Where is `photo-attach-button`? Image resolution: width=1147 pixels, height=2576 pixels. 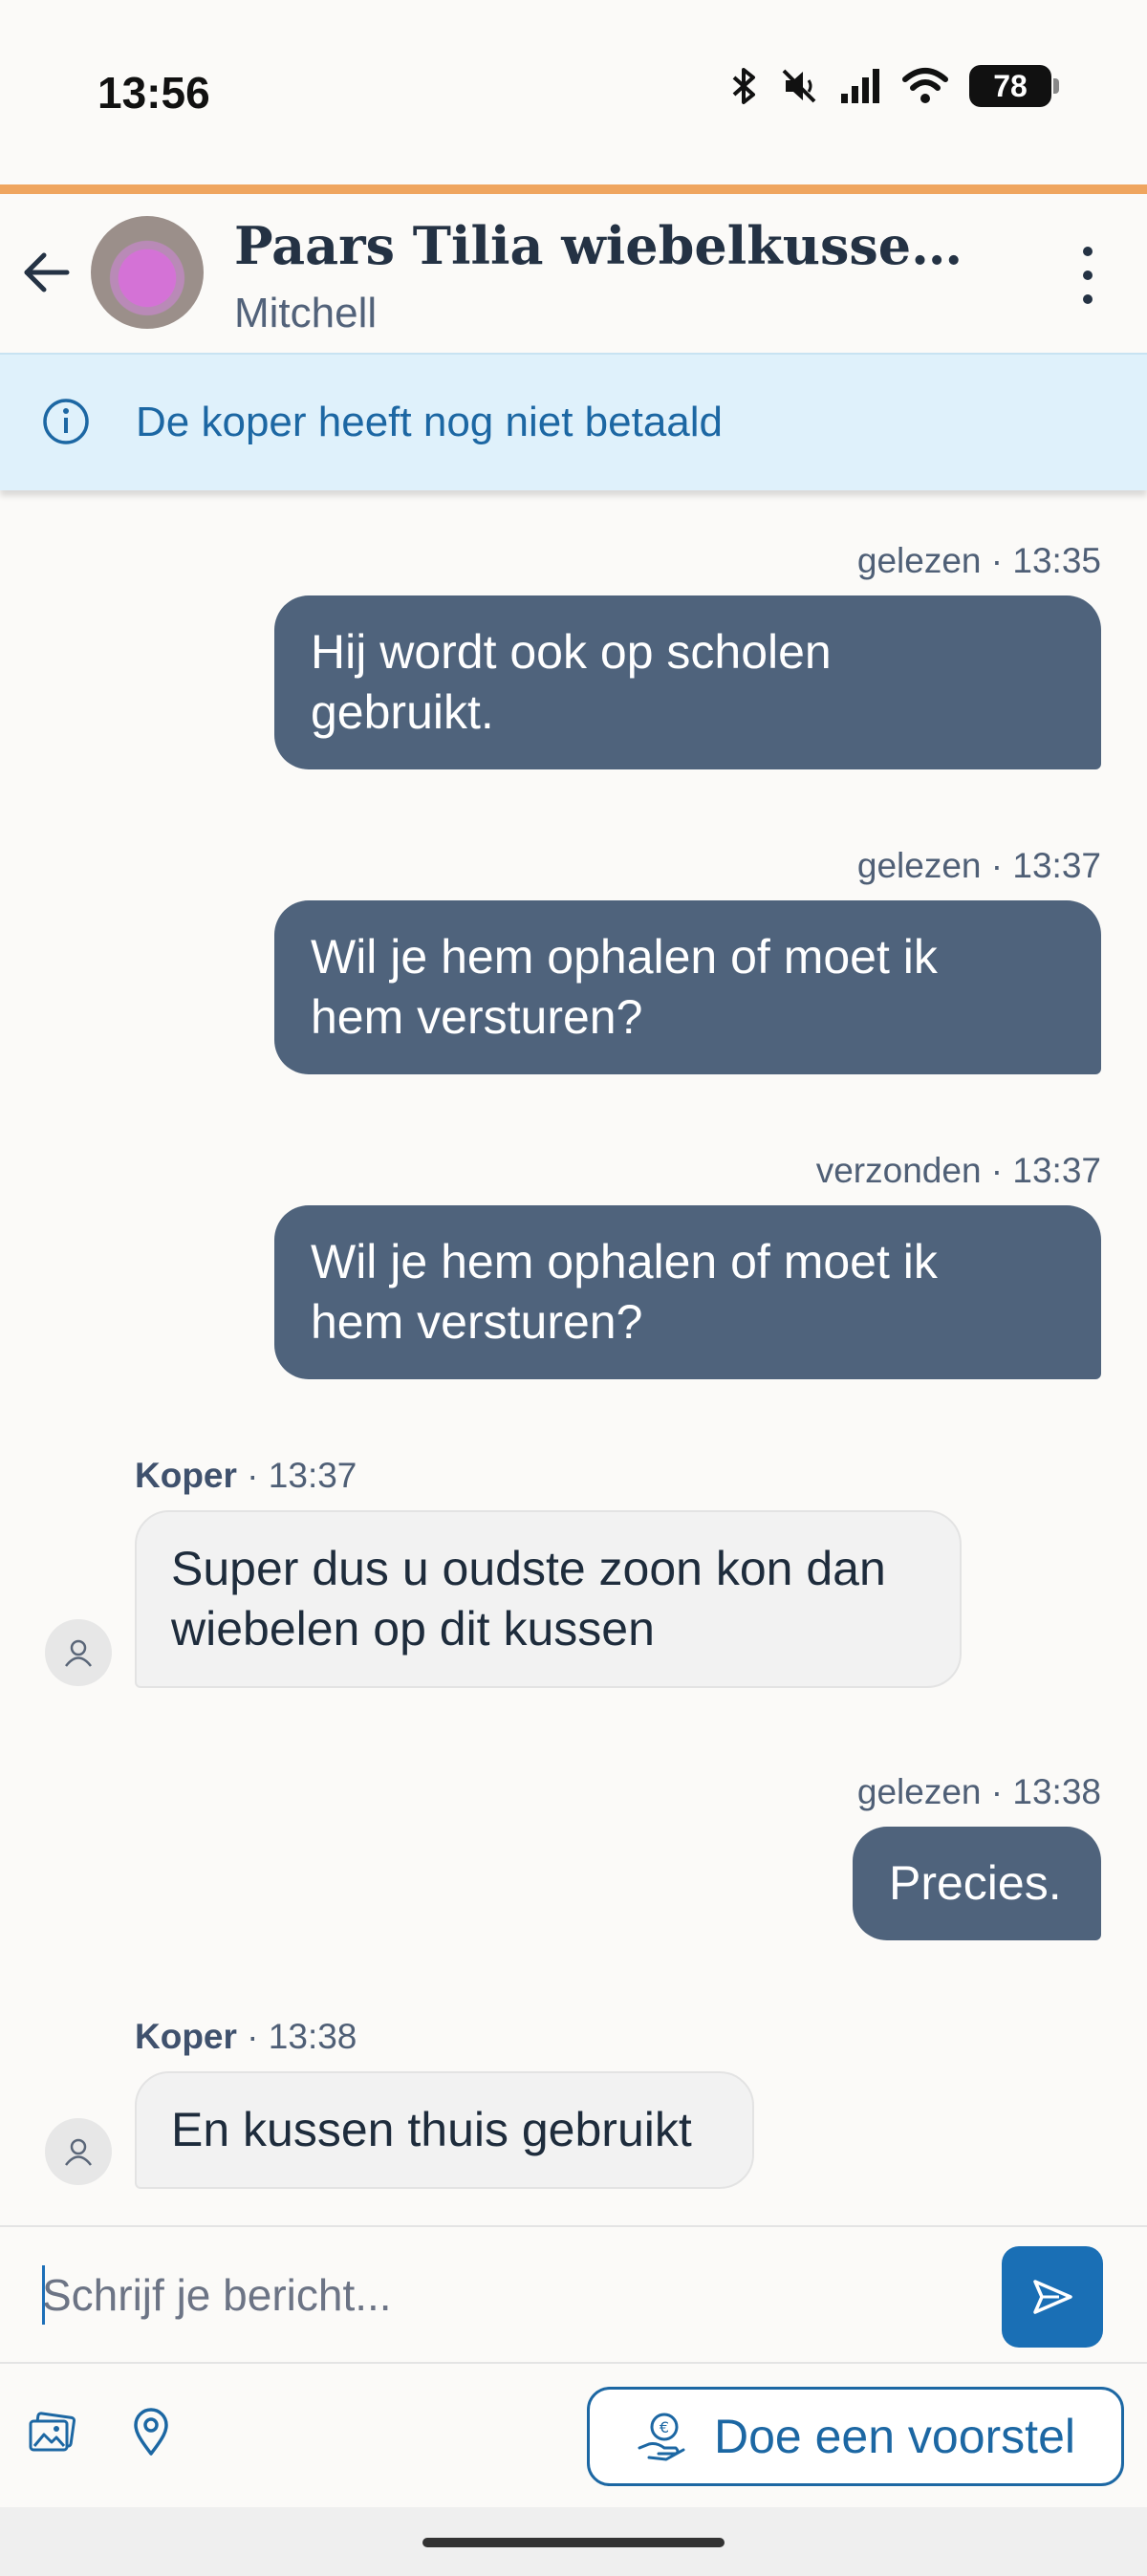
photo-attach-button is located at coordinates (51, 2432).